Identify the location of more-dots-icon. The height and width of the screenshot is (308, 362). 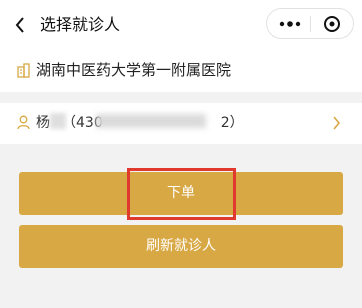
(290, 23).